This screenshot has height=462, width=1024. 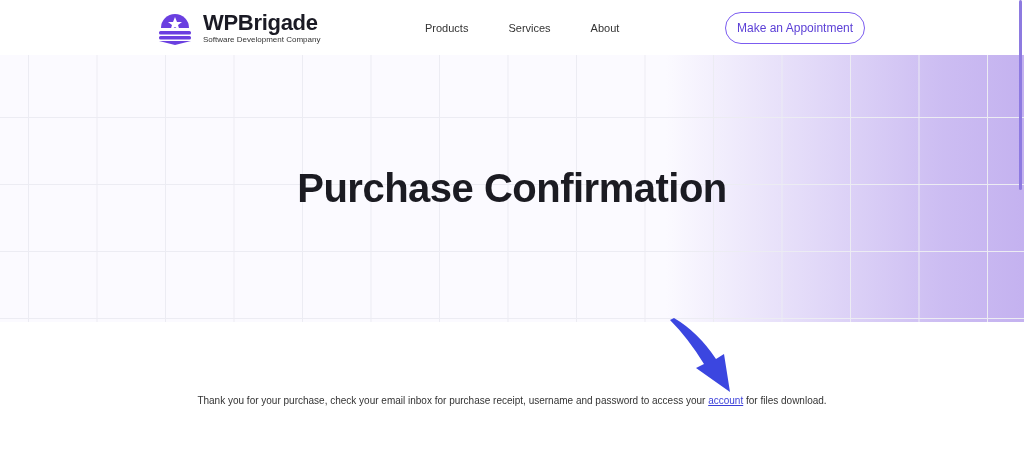 I want to click on nav-link: About, so click(x=605, y=27).